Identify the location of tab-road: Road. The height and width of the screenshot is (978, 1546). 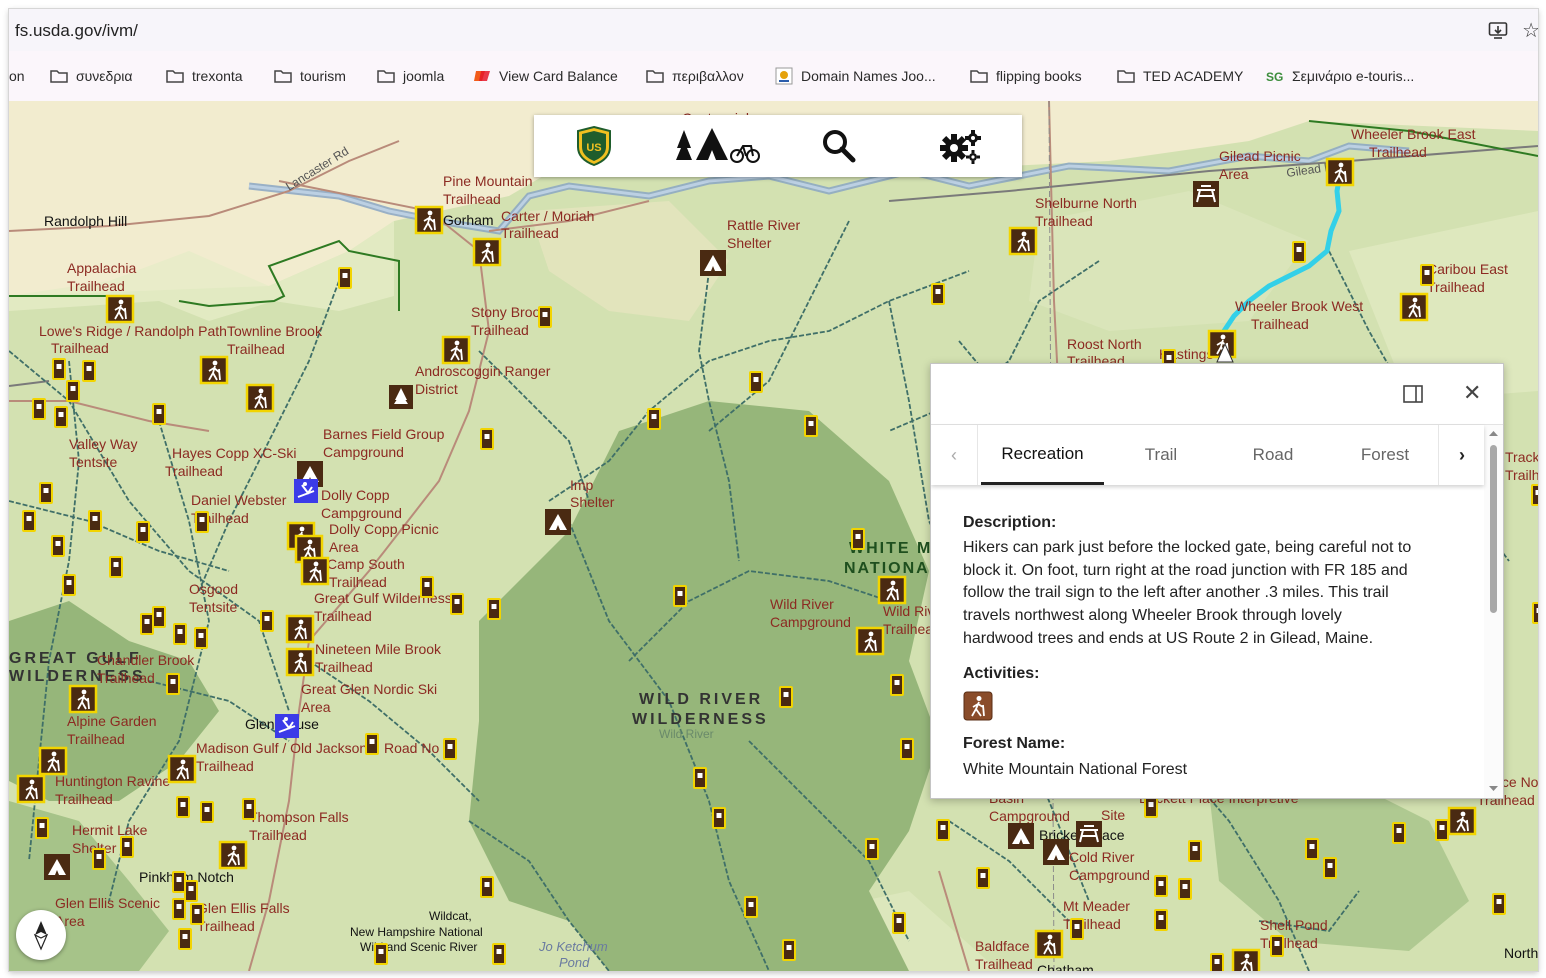
(1273, 455).